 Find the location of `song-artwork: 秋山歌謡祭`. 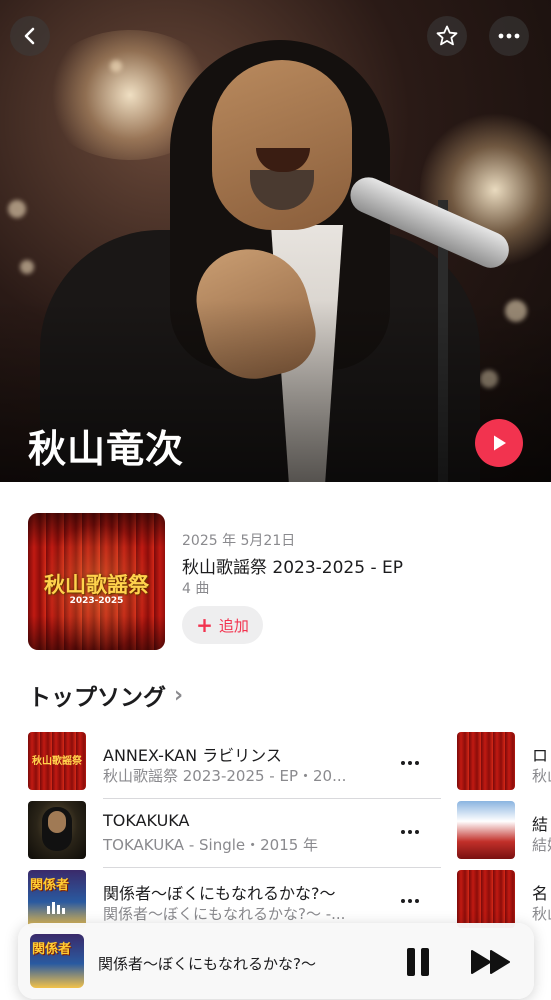

song-artwork: 秋山歌謡祭 is located at coordinates (57, 761).